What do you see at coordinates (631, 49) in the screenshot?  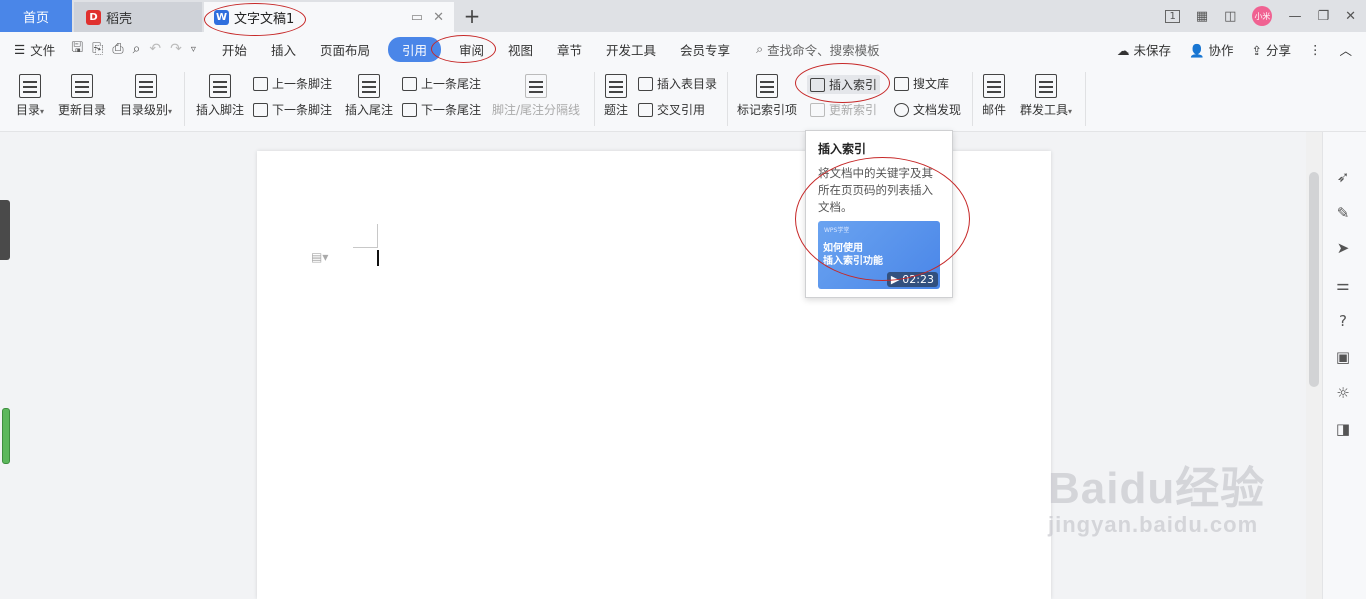 I see `menu-developer: 开发工具` at bounding box center [631, 49].